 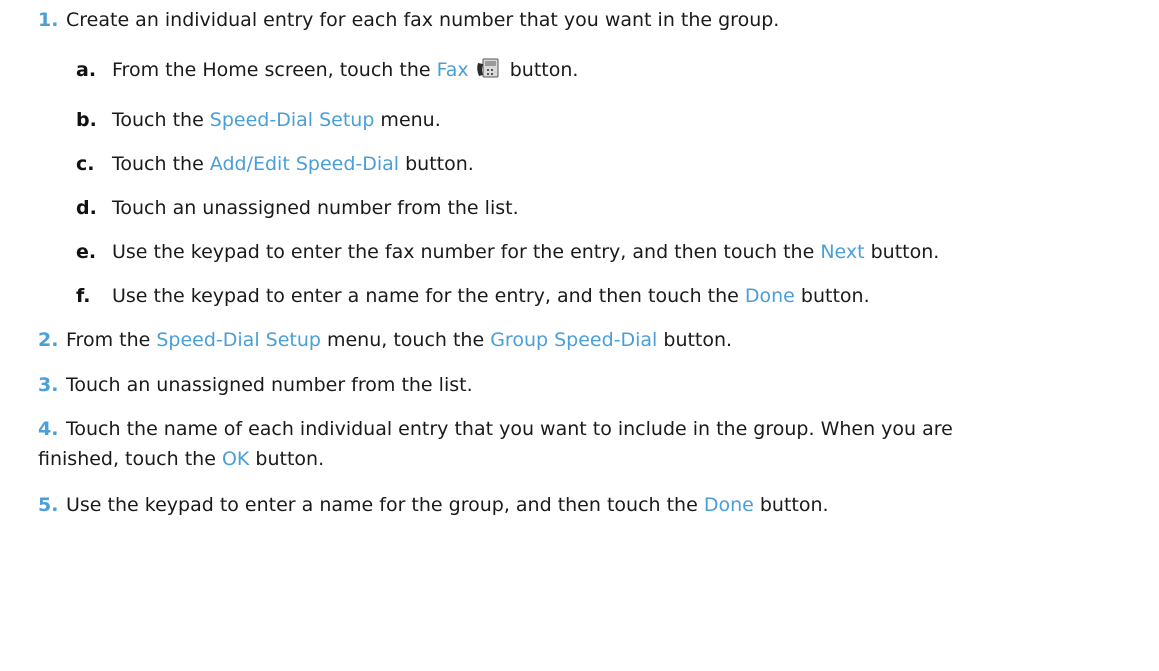 What do you see at coordinates (48, 505) in the screenshot?
I see `step-number: 5.` at bounding box center [48, 505].